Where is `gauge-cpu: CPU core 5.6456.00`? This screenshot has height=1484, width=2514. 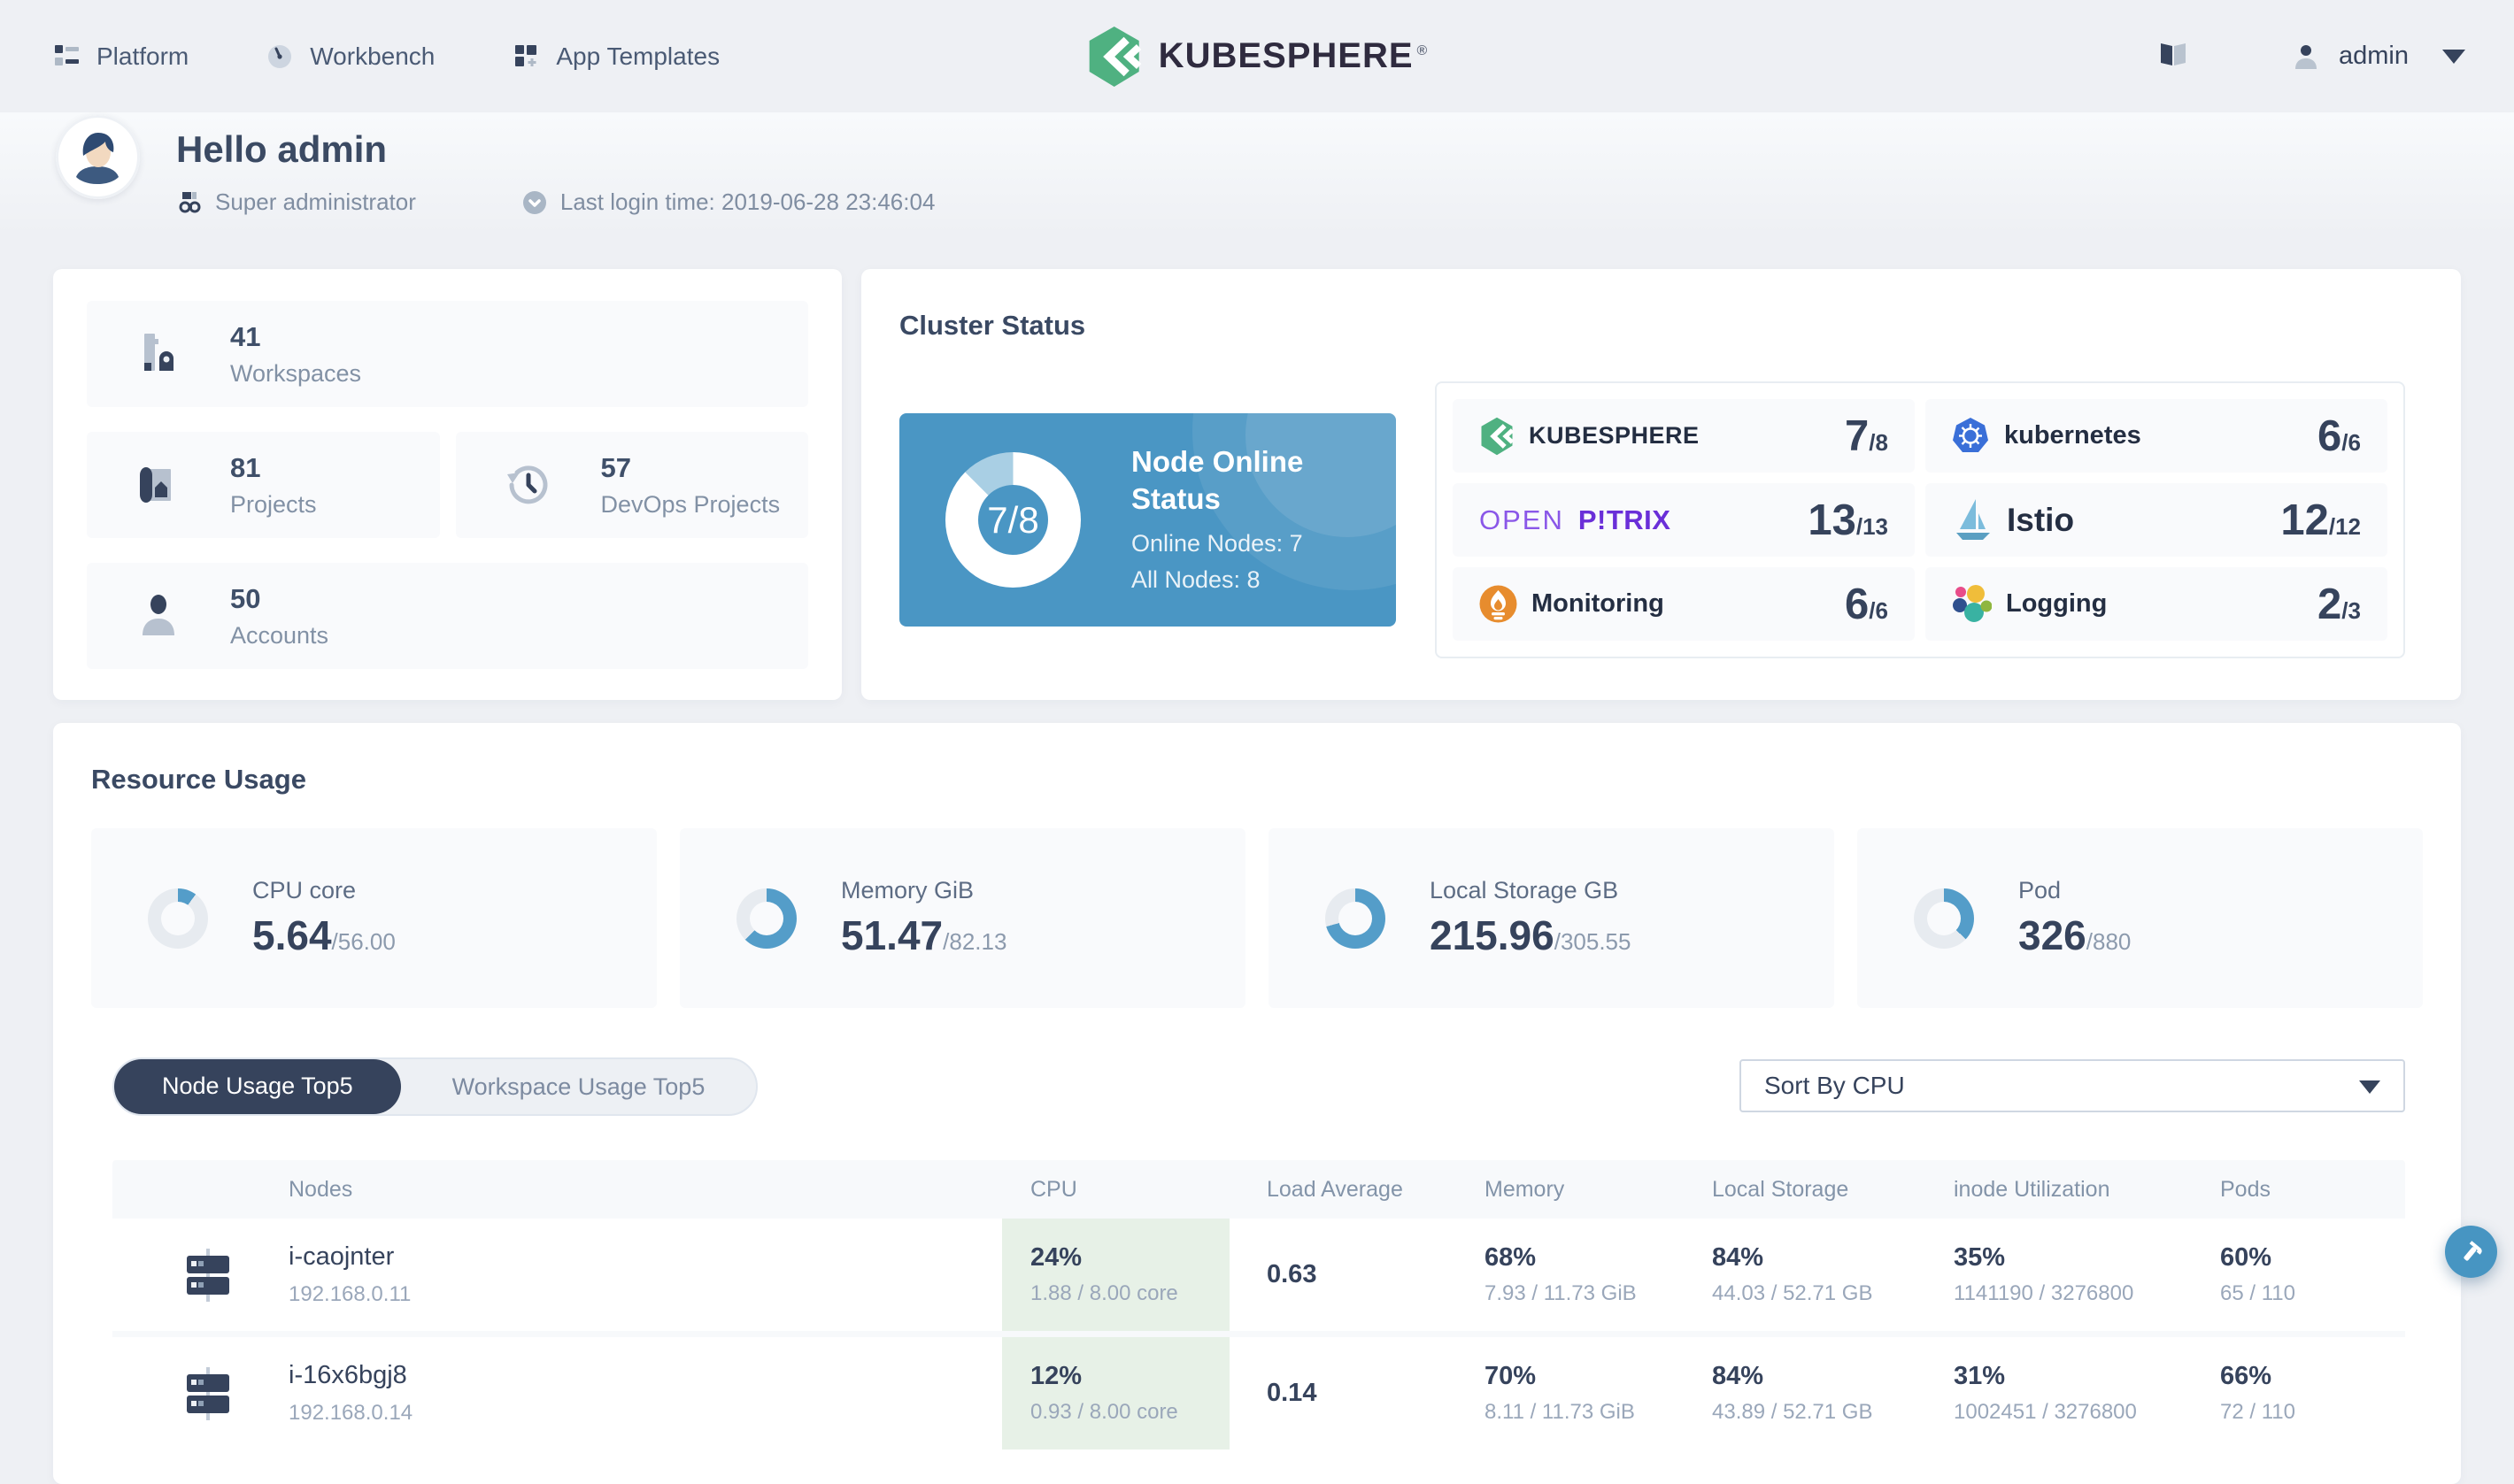 gauge-cpu: CPU core 5.6456.00 is located at coordinates (374, 918).